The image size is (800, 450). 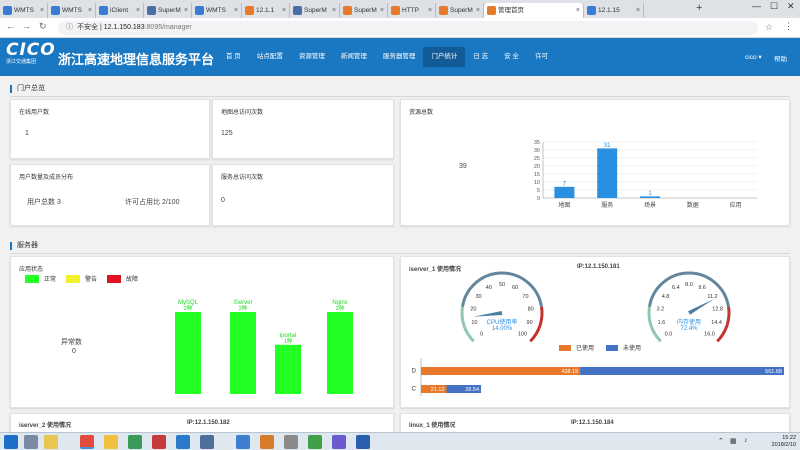 I want to click on bookmark-star-icon: ☆, so click(x=769, y=27).